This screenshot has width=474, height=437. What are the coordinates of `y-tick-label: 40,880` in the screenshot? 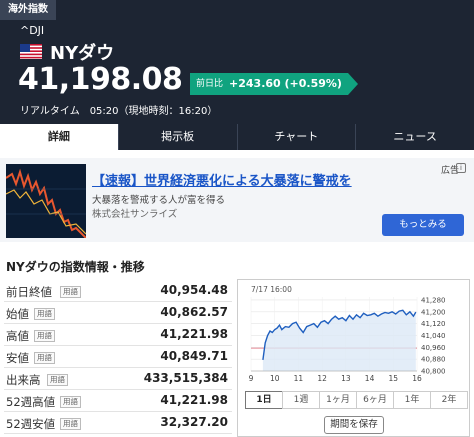 It's located at (433, 360).